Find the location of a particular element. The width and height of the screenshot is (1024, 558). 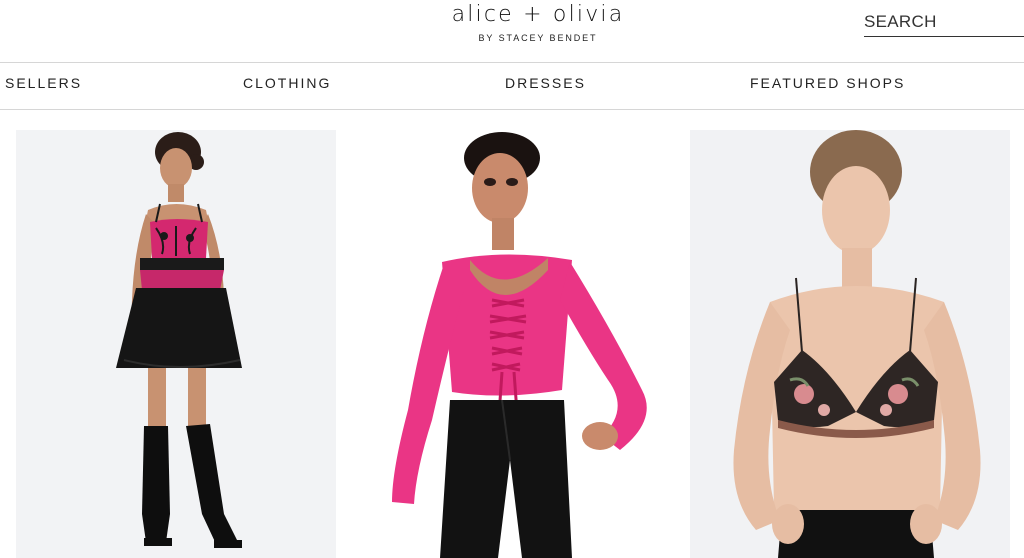

search-box is located at coordinates (944, 22).